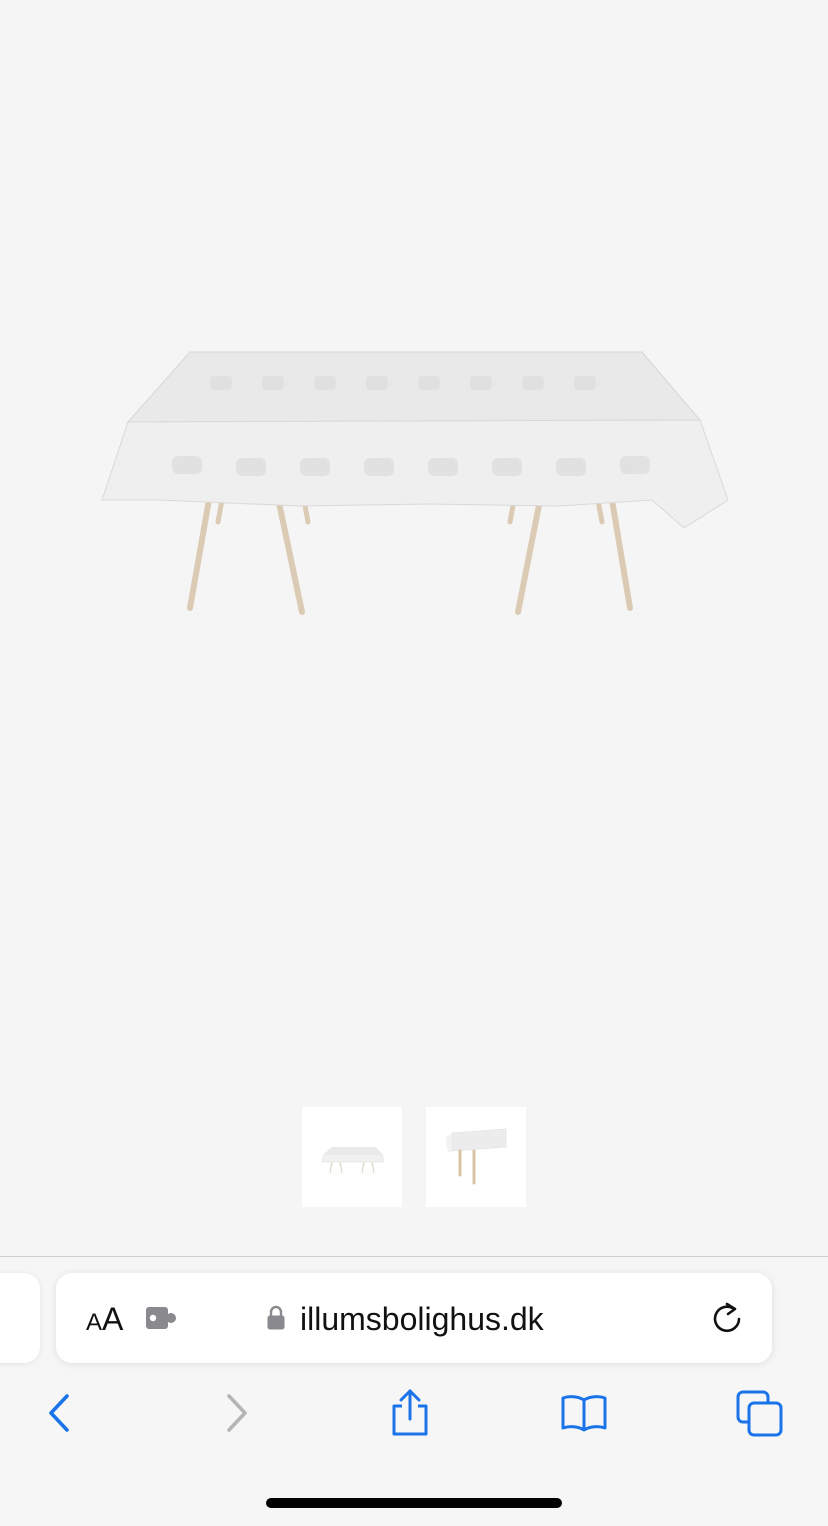 This screenshot has height=1526, width=828. I want to click on share-icon, so click(410, 1412).